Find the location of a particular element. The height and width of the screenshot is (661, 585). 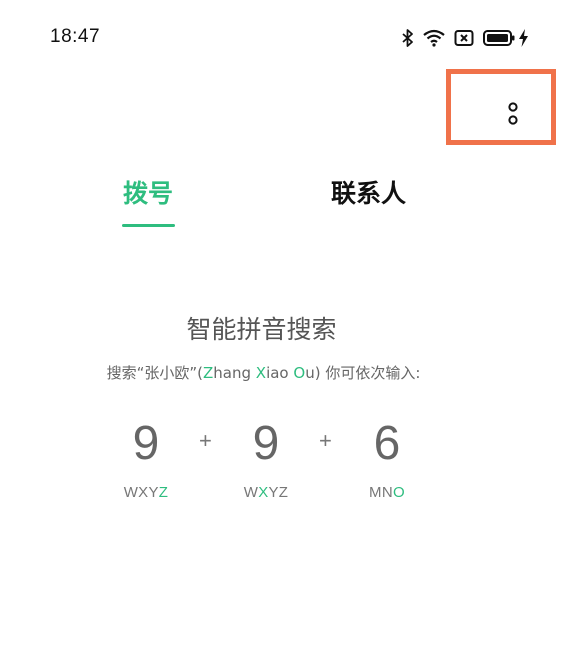

desc-name-initial: X is located at coordinates (261, 373).